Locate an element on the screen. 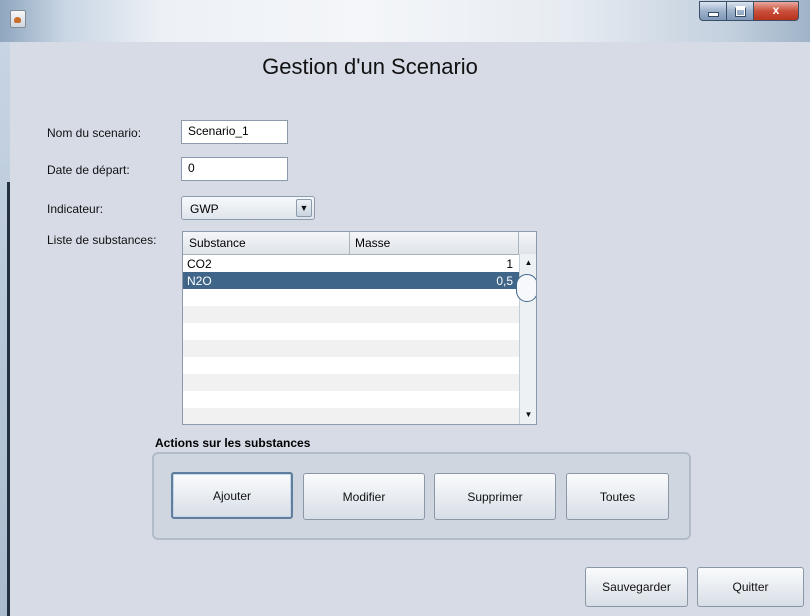 The image size is (810, 616). maximize-button is located at coordinates (739, 11).